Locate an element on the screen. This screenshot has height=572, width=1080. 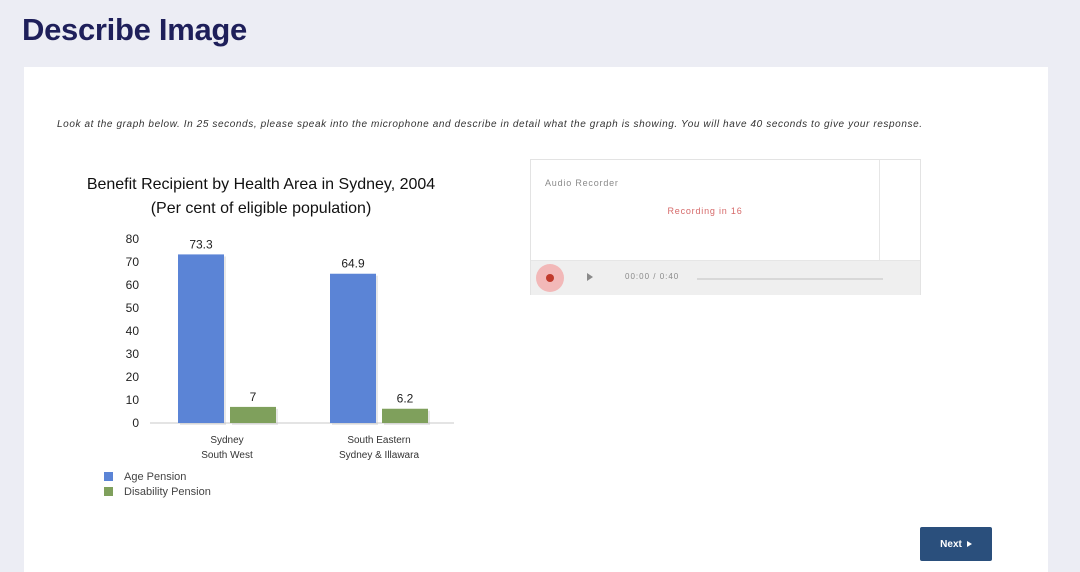
page-title: Describe Image is located at coordinates (134, 29).